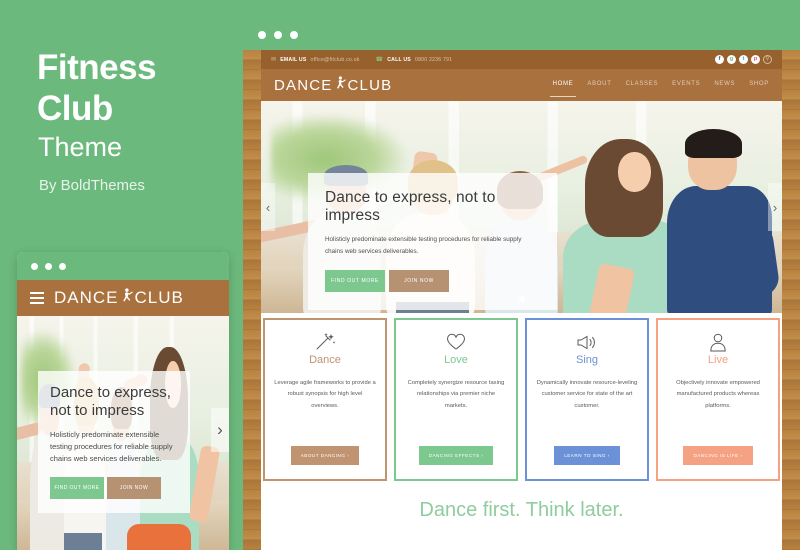 Image resolution: width=800 pixels, height=550 pixels. I want to click on twitter-icon: t, so click(743, 59).